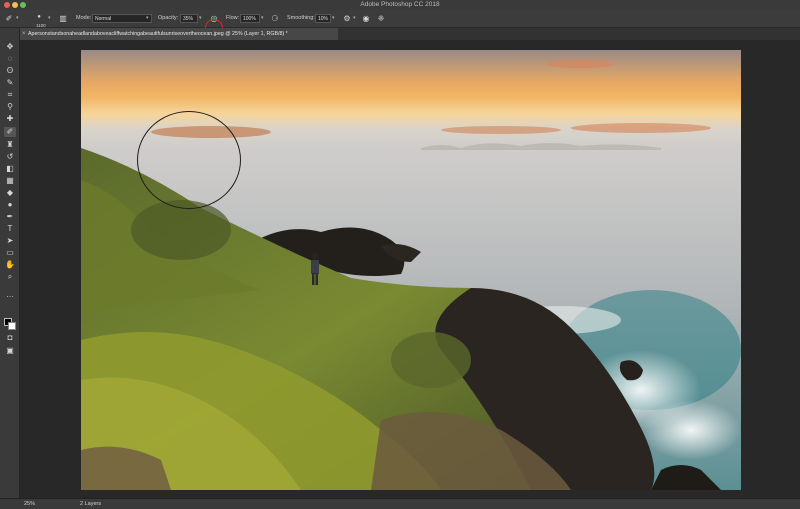 This screenshot has width=800, height=509. What do you see at coordinates (200, 18) in the screenshot?
I see `opacity-dropdown-icon: ▾` at bounding box center [200, 18].